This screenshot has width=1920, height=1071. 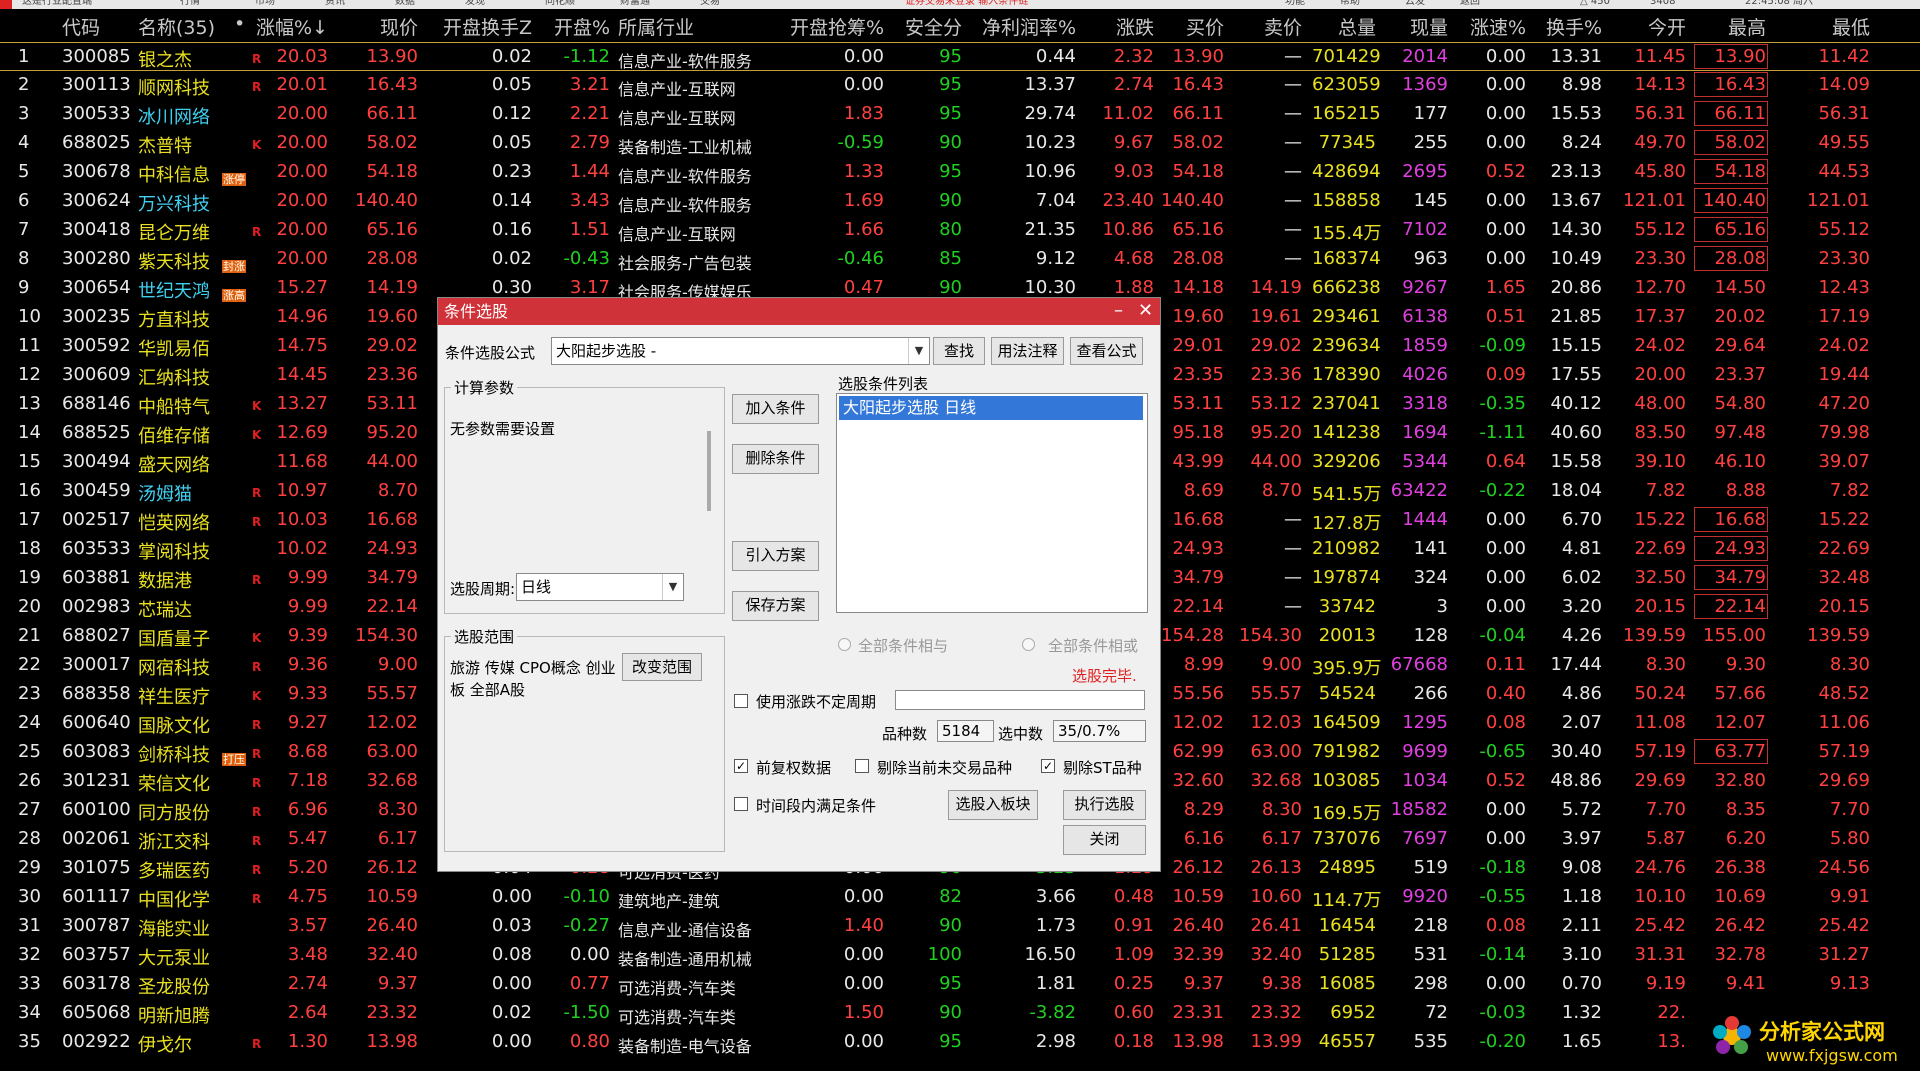 I want to click on row-number: 11, so click(x=29, y=345).